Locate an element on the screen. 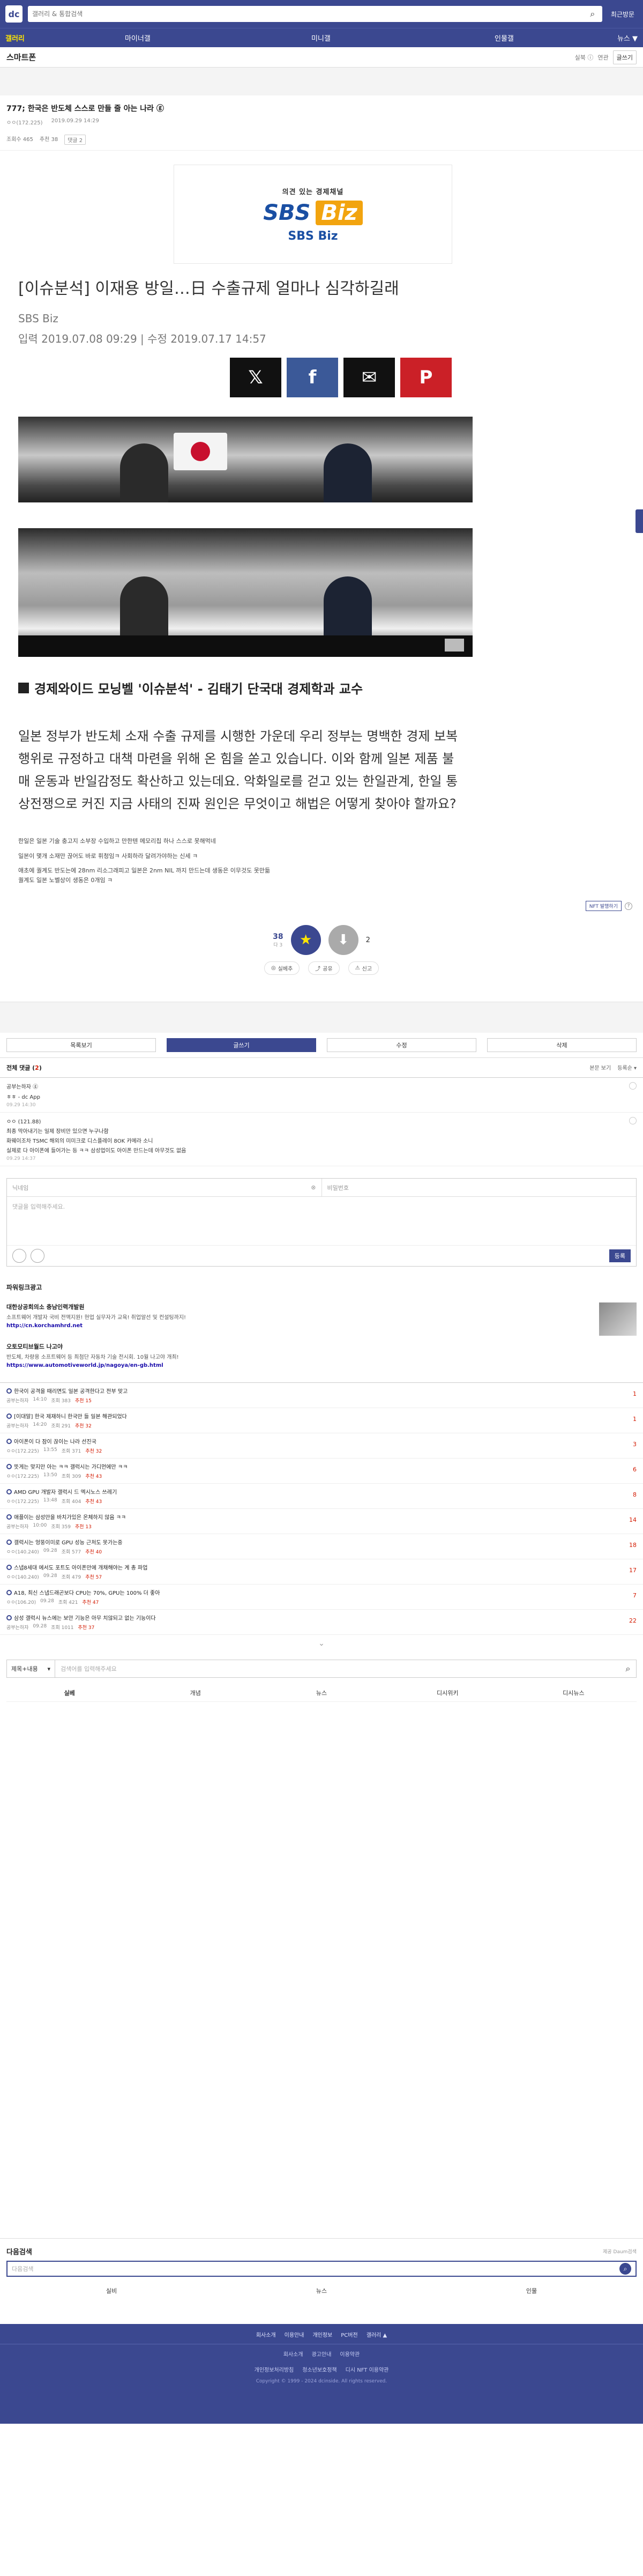 This screenshot has height=2576, width=643. post-list-title: A18, 최신 스냅드래곤보다 CPU는 70%, GPU는 100% 더 좋아 is located at coordinates (87, 1592).